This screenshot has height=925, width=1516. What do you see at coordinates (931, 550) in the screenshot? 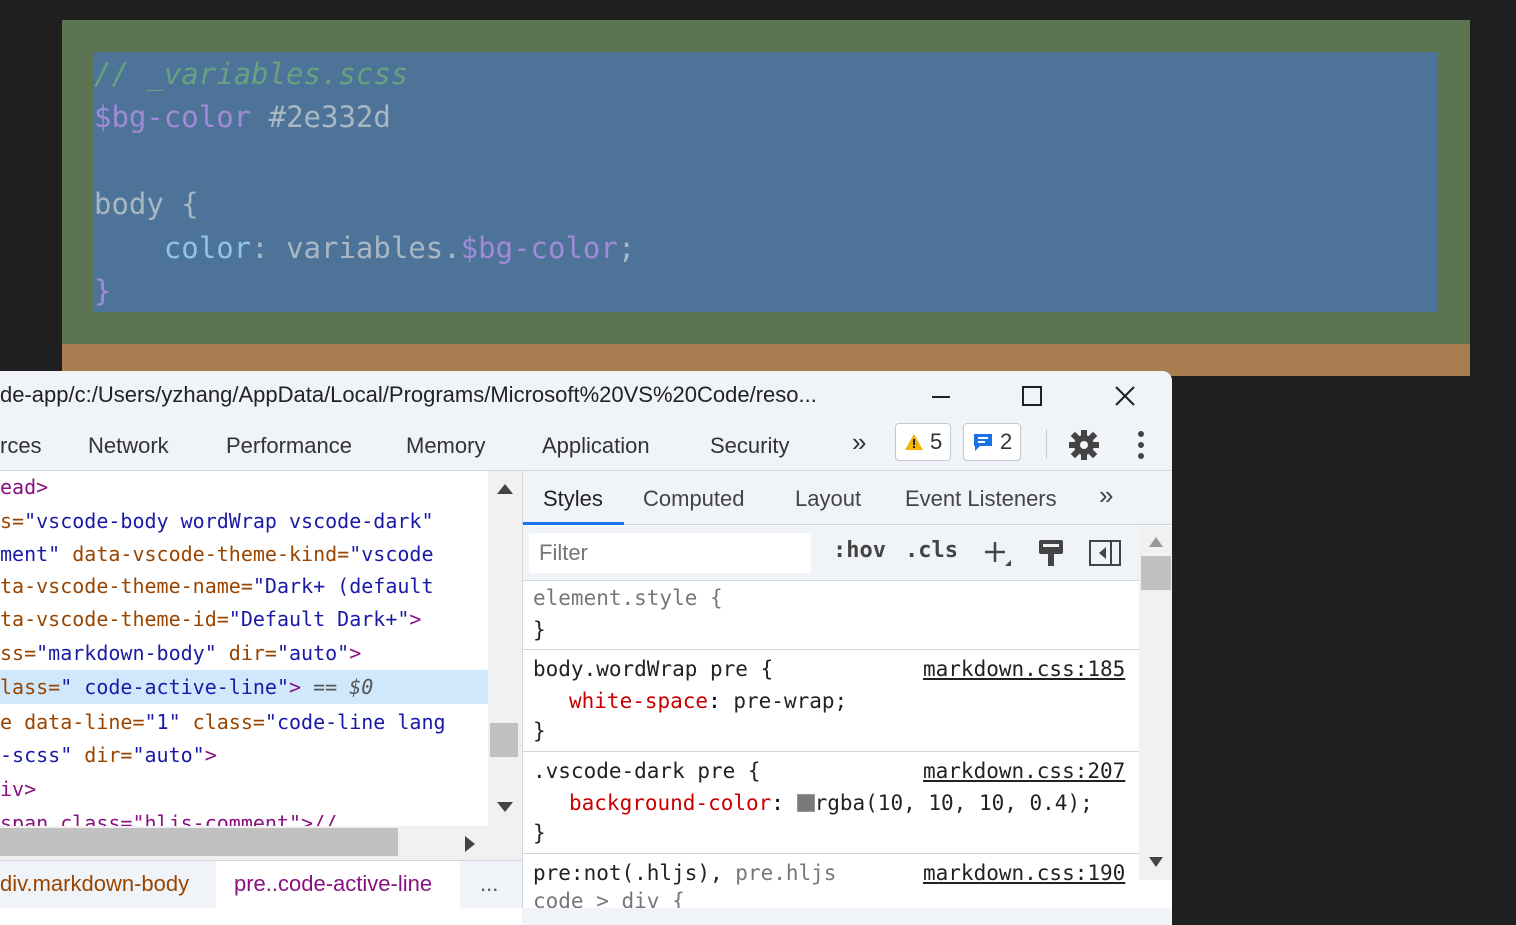
I see `class-toggle: .cls` at bounding box center [931, 550].